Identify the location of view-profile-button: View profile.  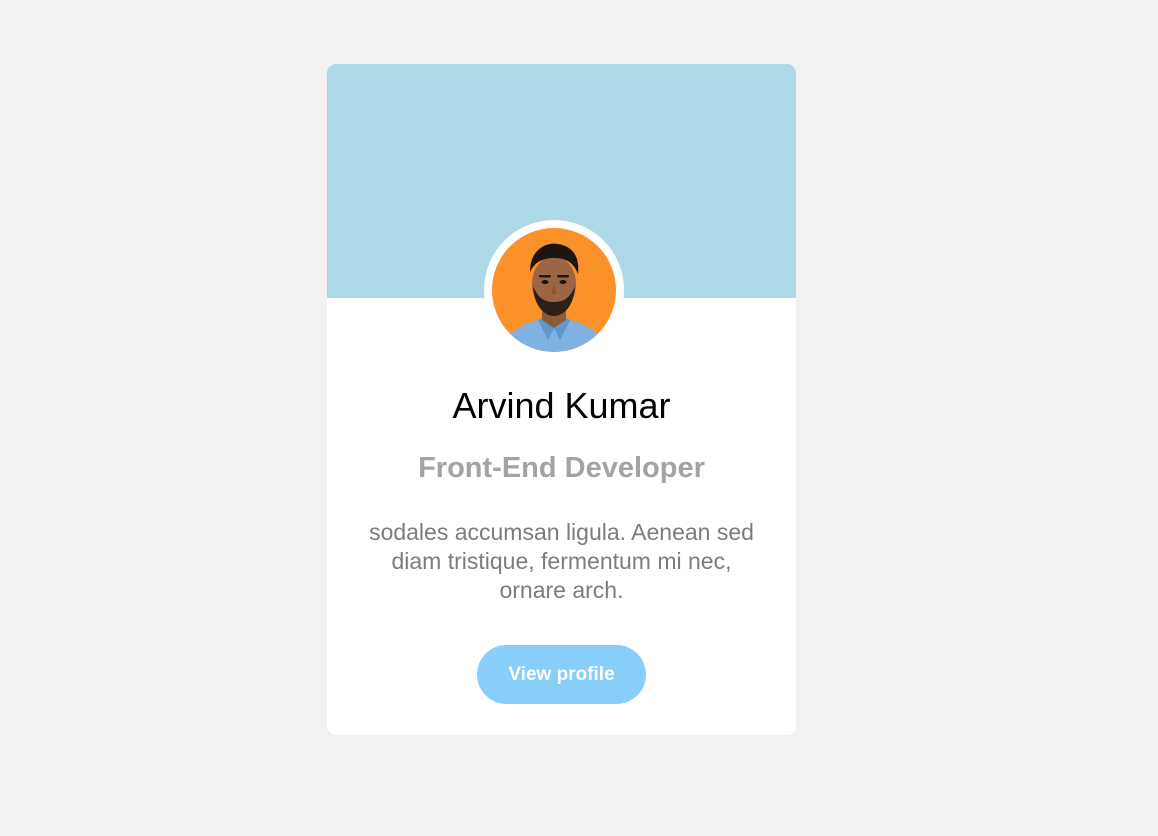
(561, 674).